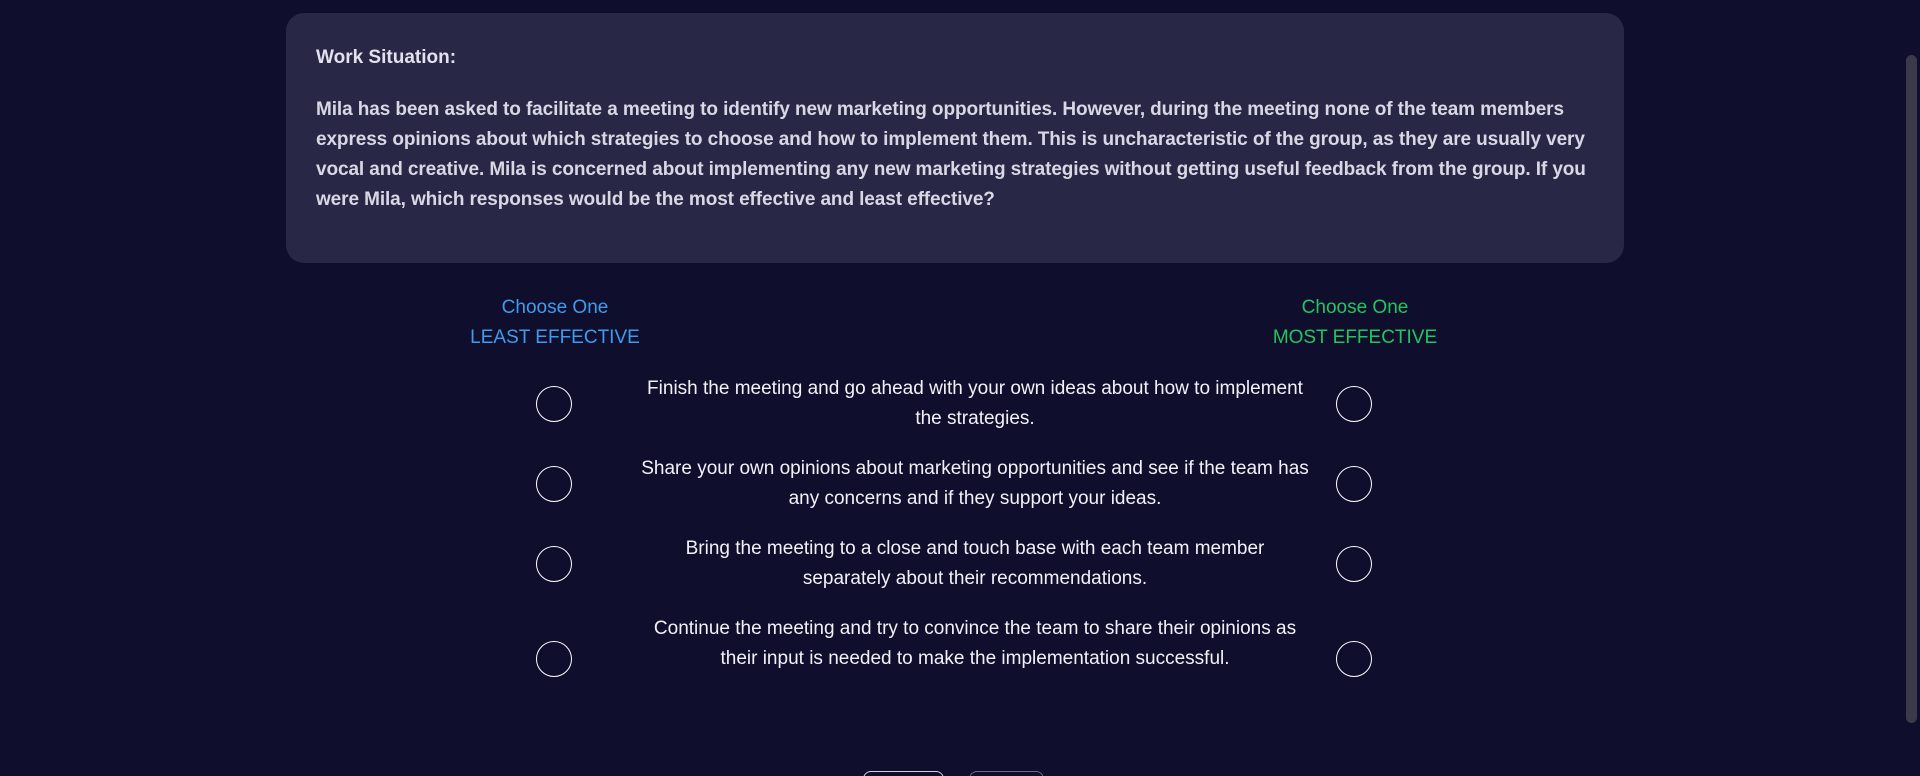 The width and height of the screenshot is (1920, 776). Describe the element at coordinates (555, 323) in the screenshot. I see `least-effective-header: Choose One LEAST EFFECTIVE` at that location.